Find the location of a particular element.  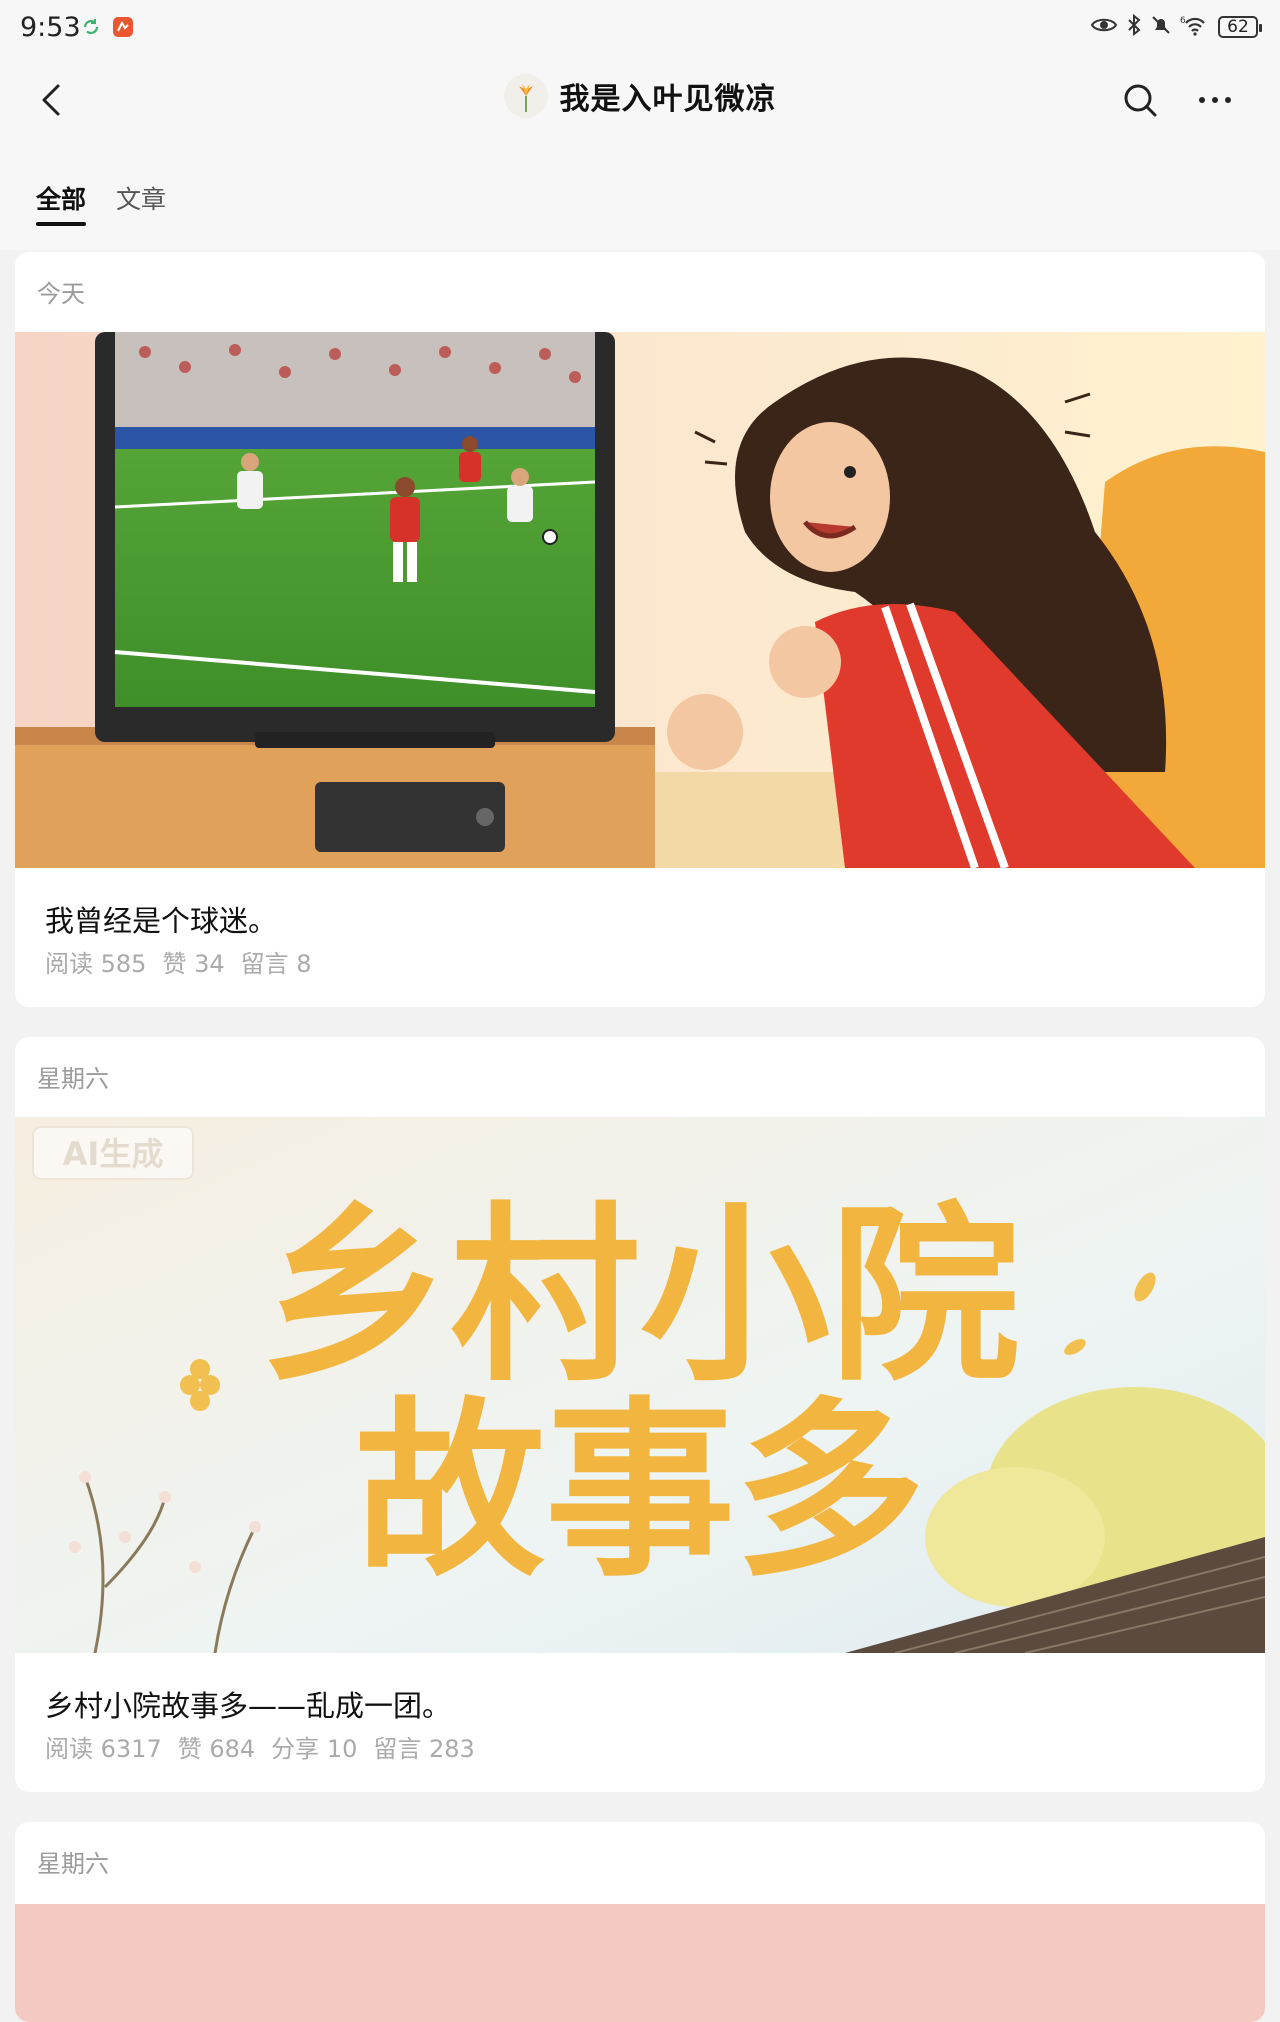

article-cover-image is located at coordinates (640, 1963).